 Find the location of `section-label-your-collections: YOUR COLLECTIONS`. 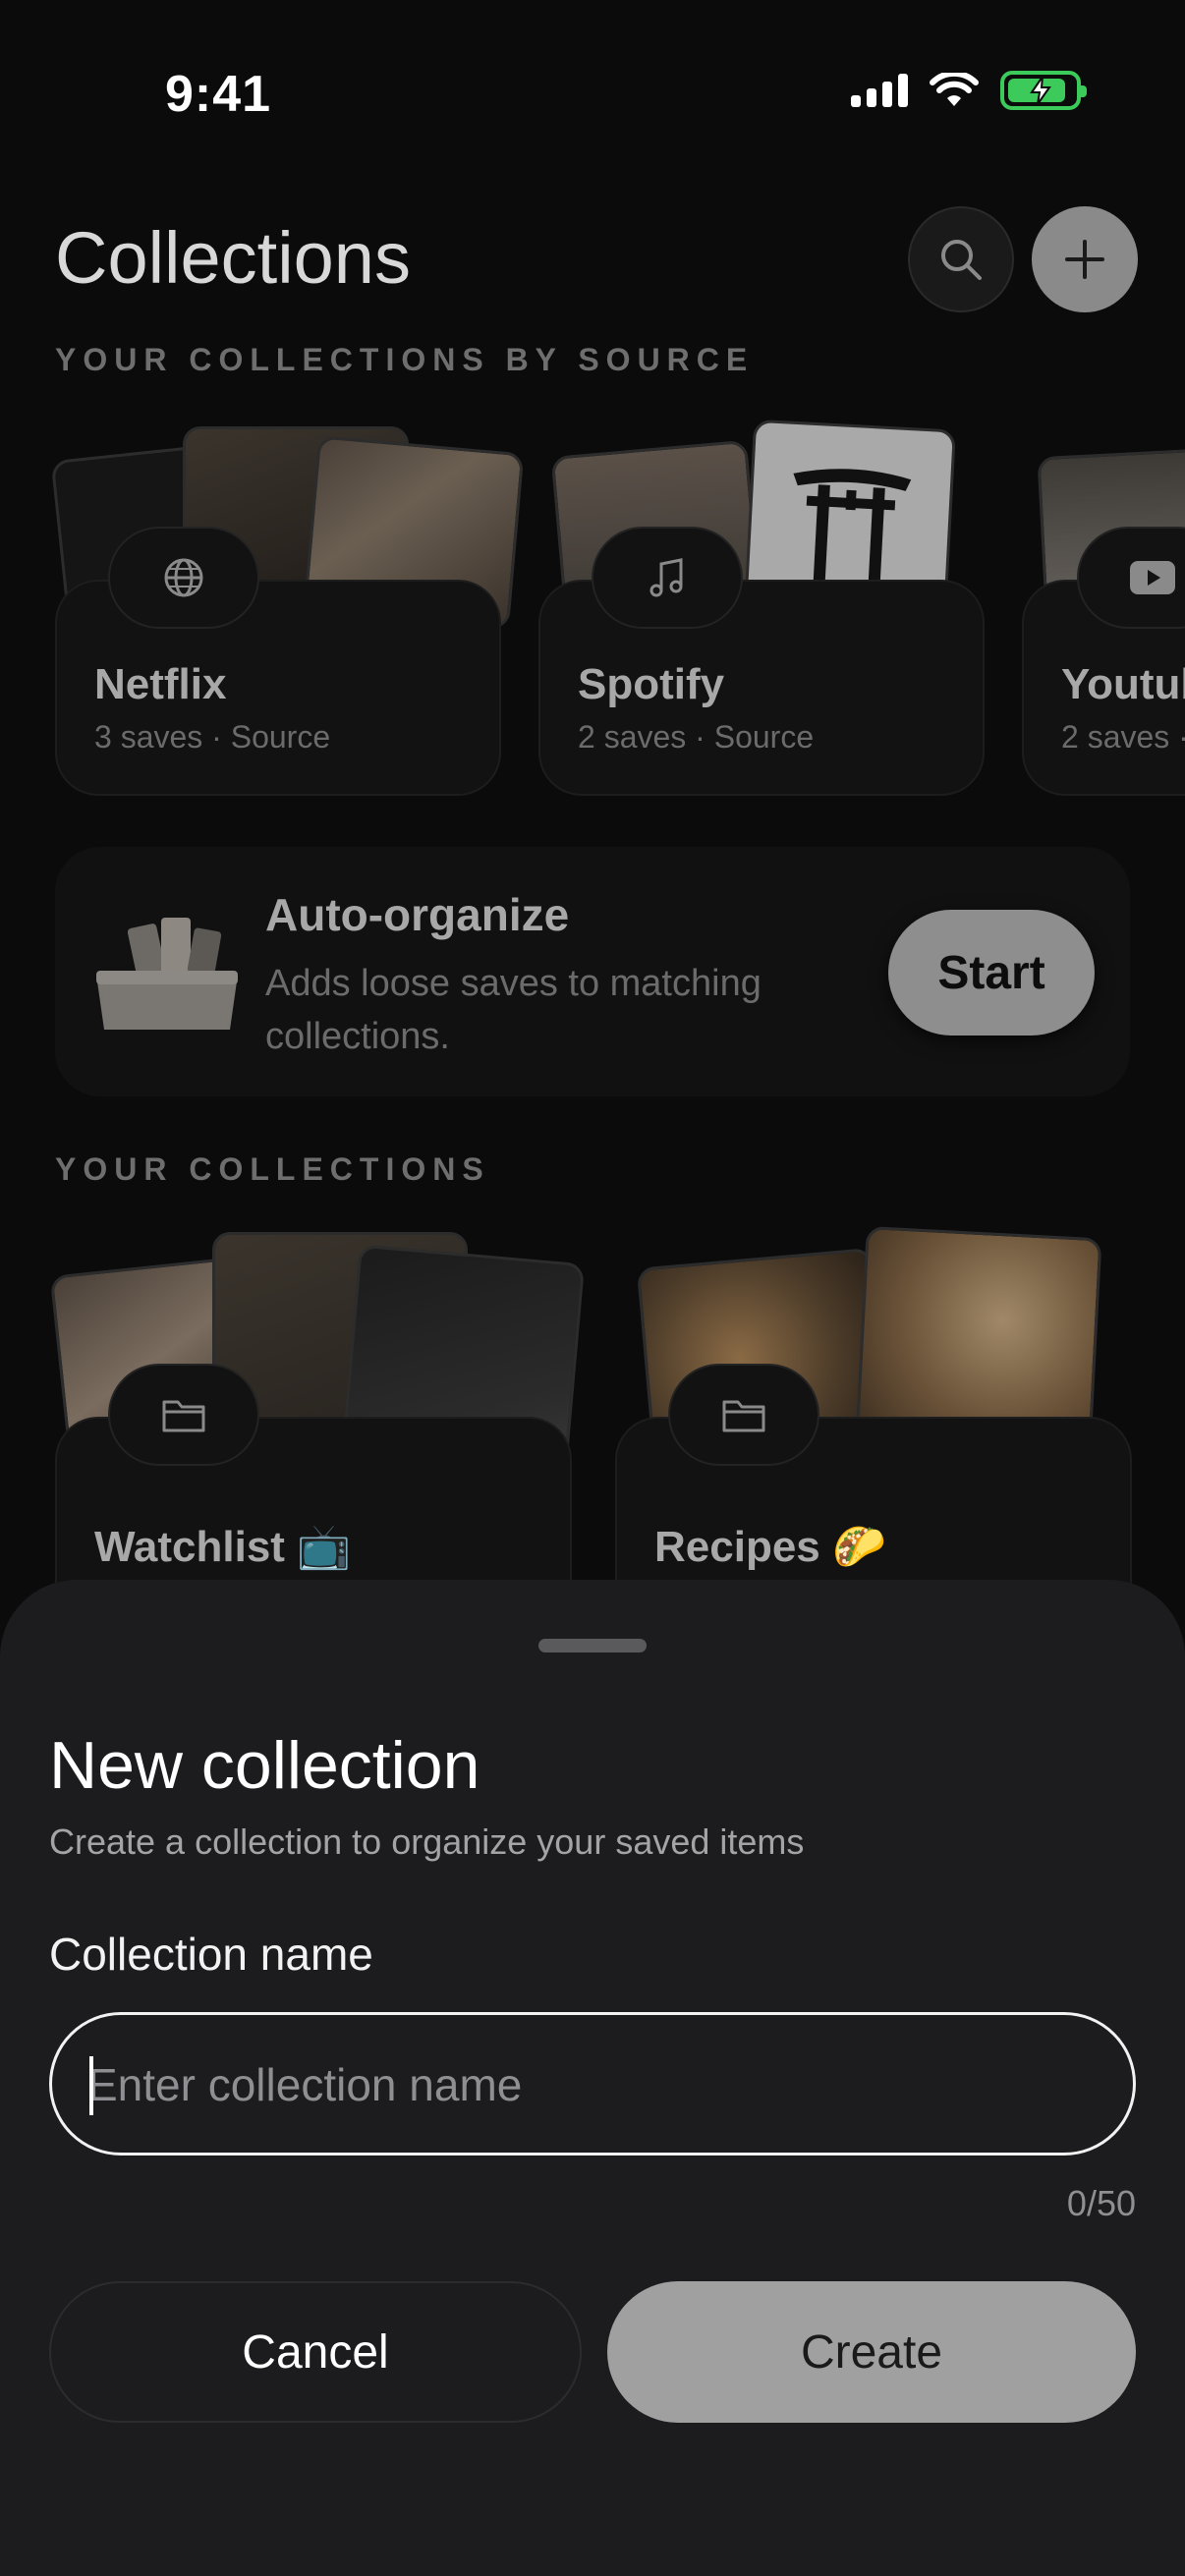

section-label-your-collections: YOUR COLLECTIONS is located at coordinates (273, 1169).